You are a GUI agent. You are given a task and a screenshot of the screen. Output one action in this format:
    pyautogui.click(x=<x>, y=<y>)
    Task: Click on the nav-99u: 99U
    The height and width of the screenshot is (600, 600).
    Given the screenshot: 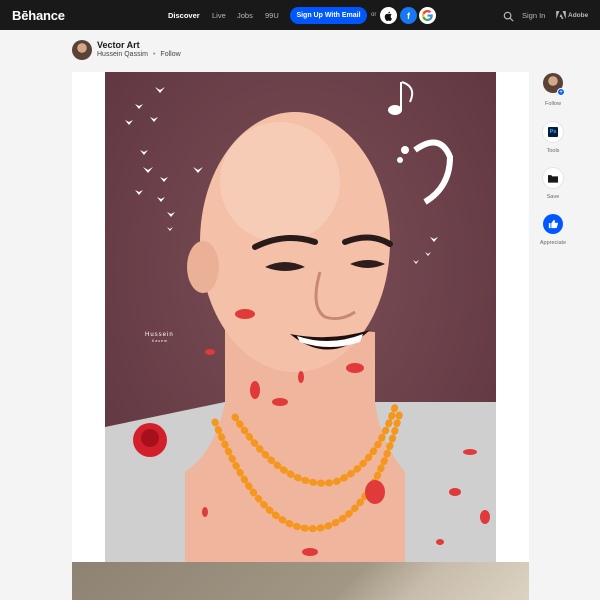 What is the action you would take?
    pyautogui.click(x=272, y=15)
    